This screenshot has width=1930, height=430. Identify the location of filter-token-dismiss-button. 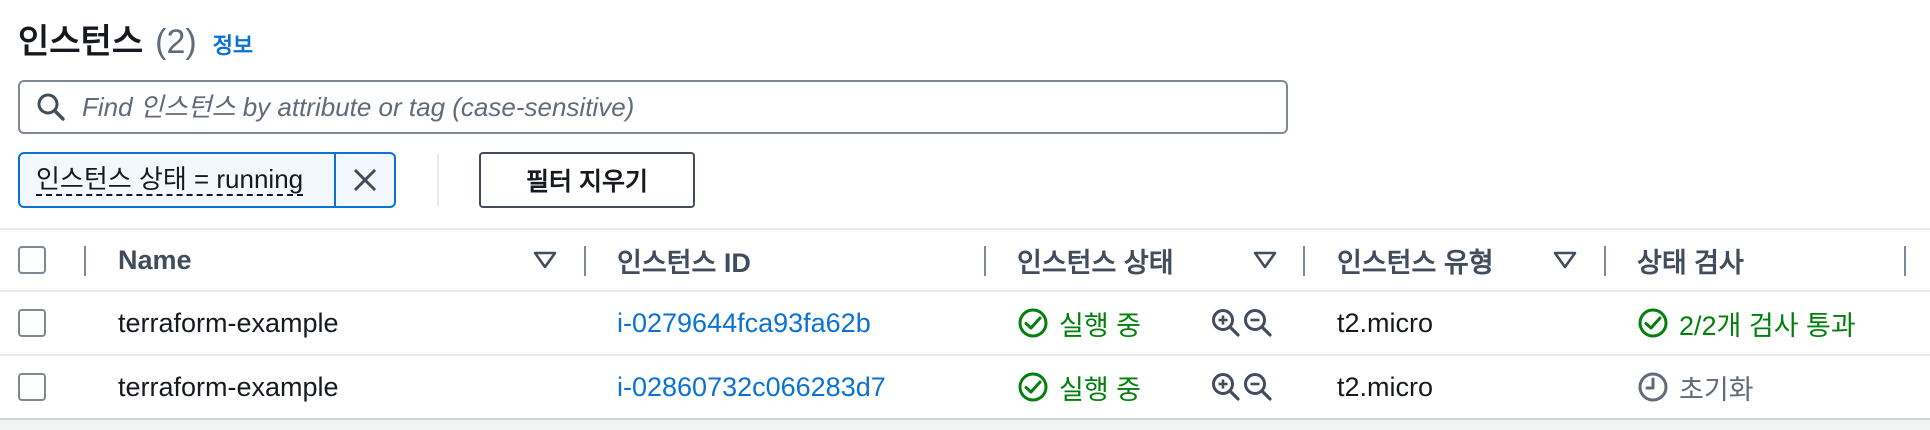
(364, 180).